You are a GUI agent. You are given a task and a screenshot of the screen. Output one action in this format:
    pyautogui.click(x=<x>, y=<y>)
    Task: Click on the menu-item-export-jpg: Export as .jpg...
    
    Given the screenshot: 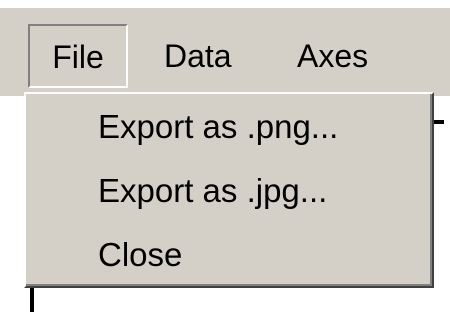 What is the action you would take?
    pyautogui.click(x=212, y=191)
    